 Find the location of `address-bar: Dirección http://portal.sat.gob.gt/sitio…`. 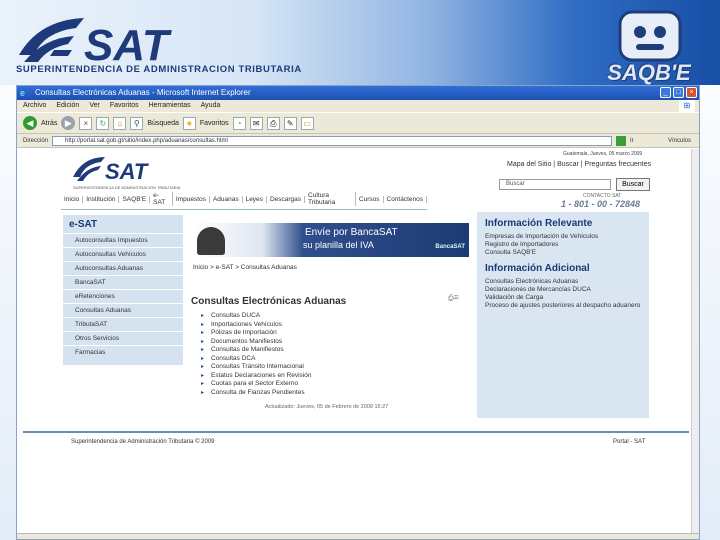

address-bar: Dirección http://portal.sat.gob.gt/sitio… is located at coordinates (358, 141).